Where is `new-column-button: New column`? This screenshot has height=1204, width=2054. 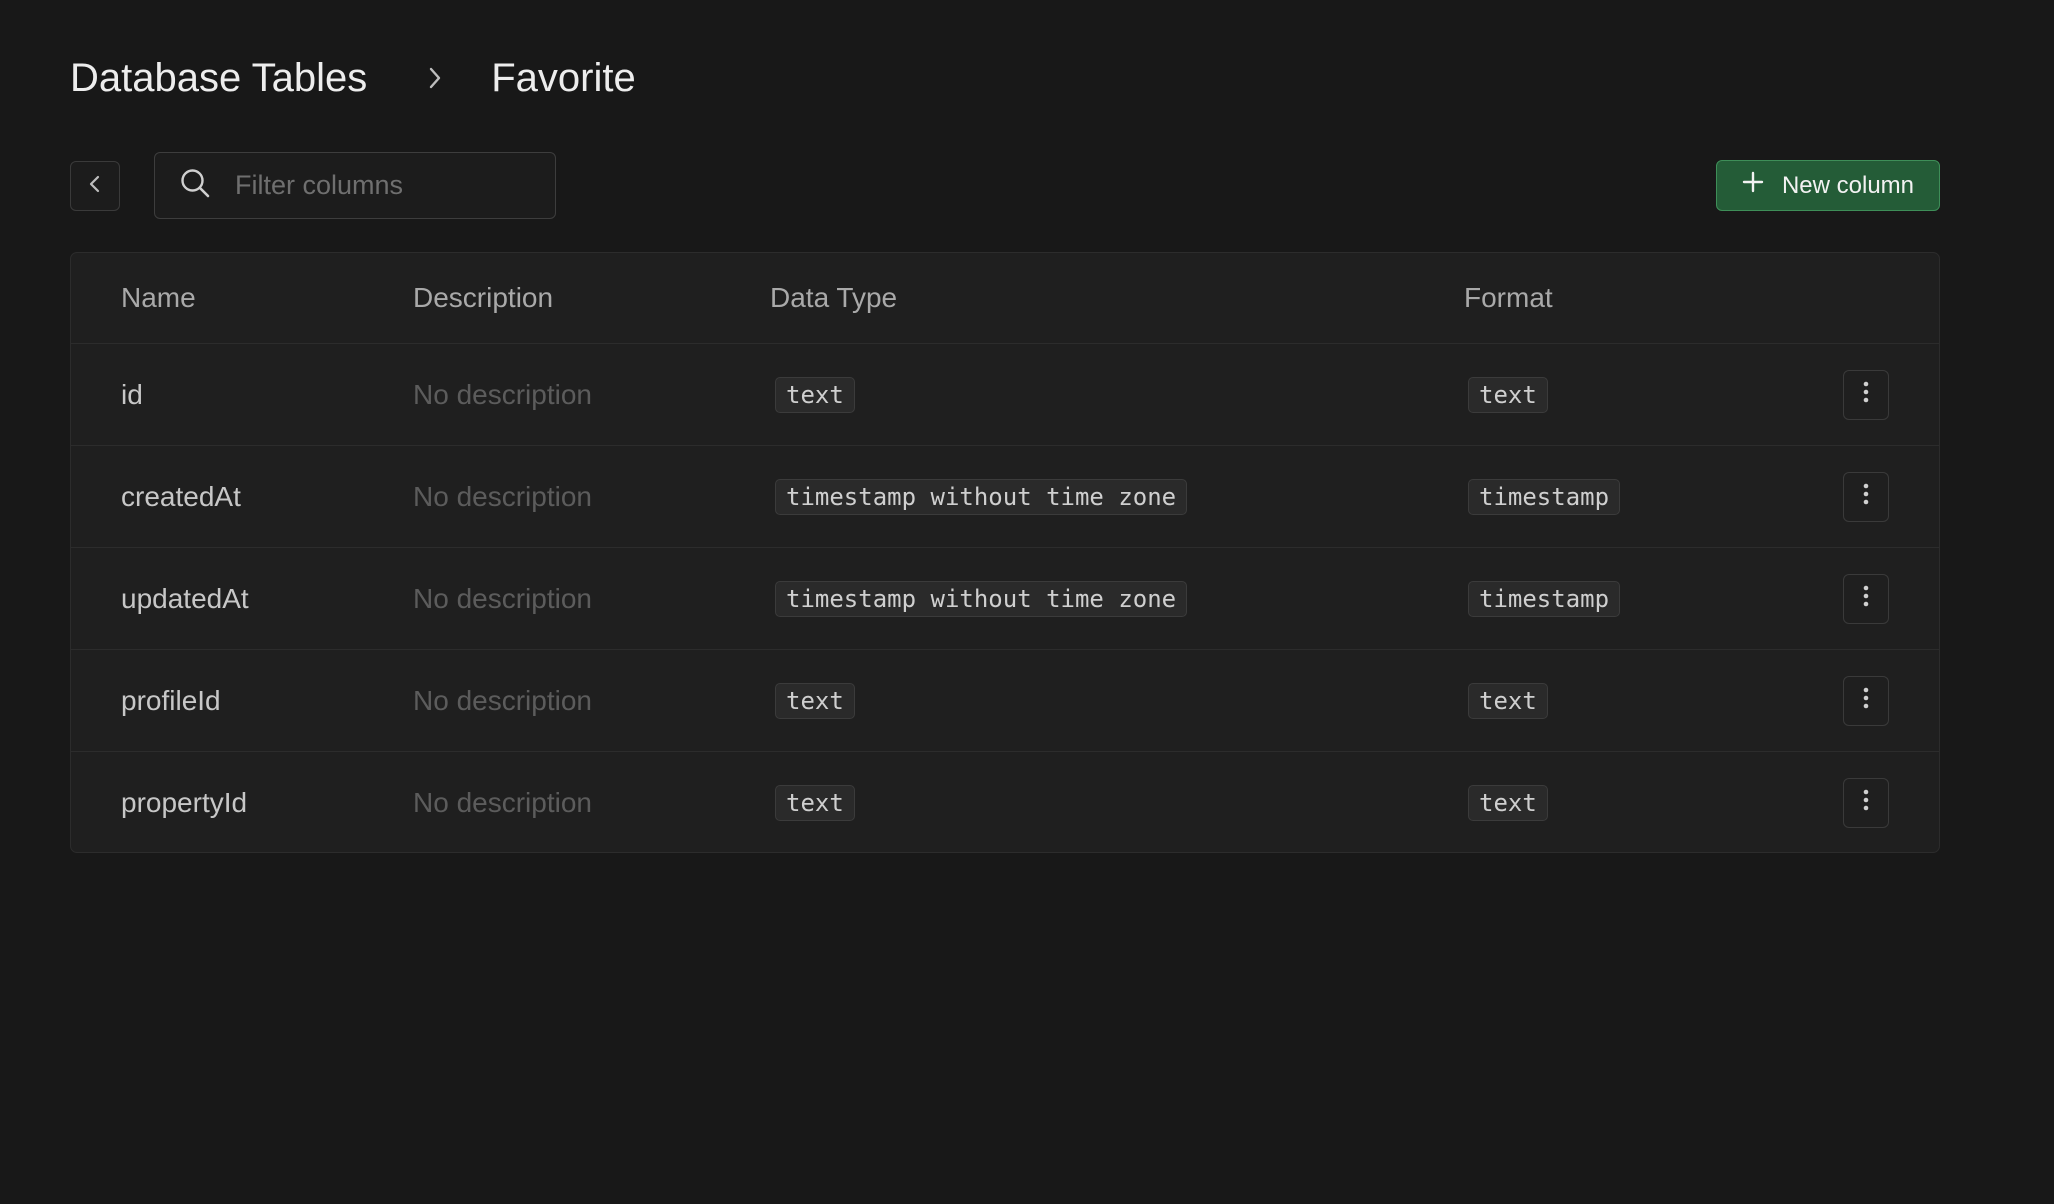
new-column-button: New column is located at coordinates (1828, 185).